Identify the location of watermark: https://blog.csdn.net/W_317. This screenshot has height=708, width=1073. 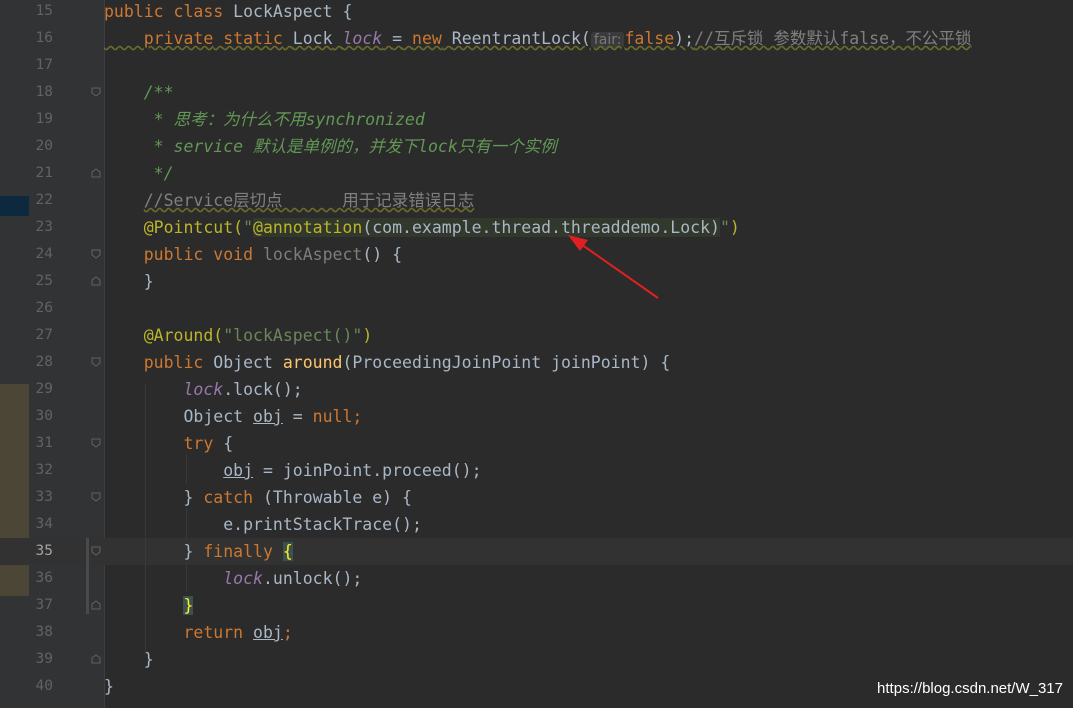
(970, 688).